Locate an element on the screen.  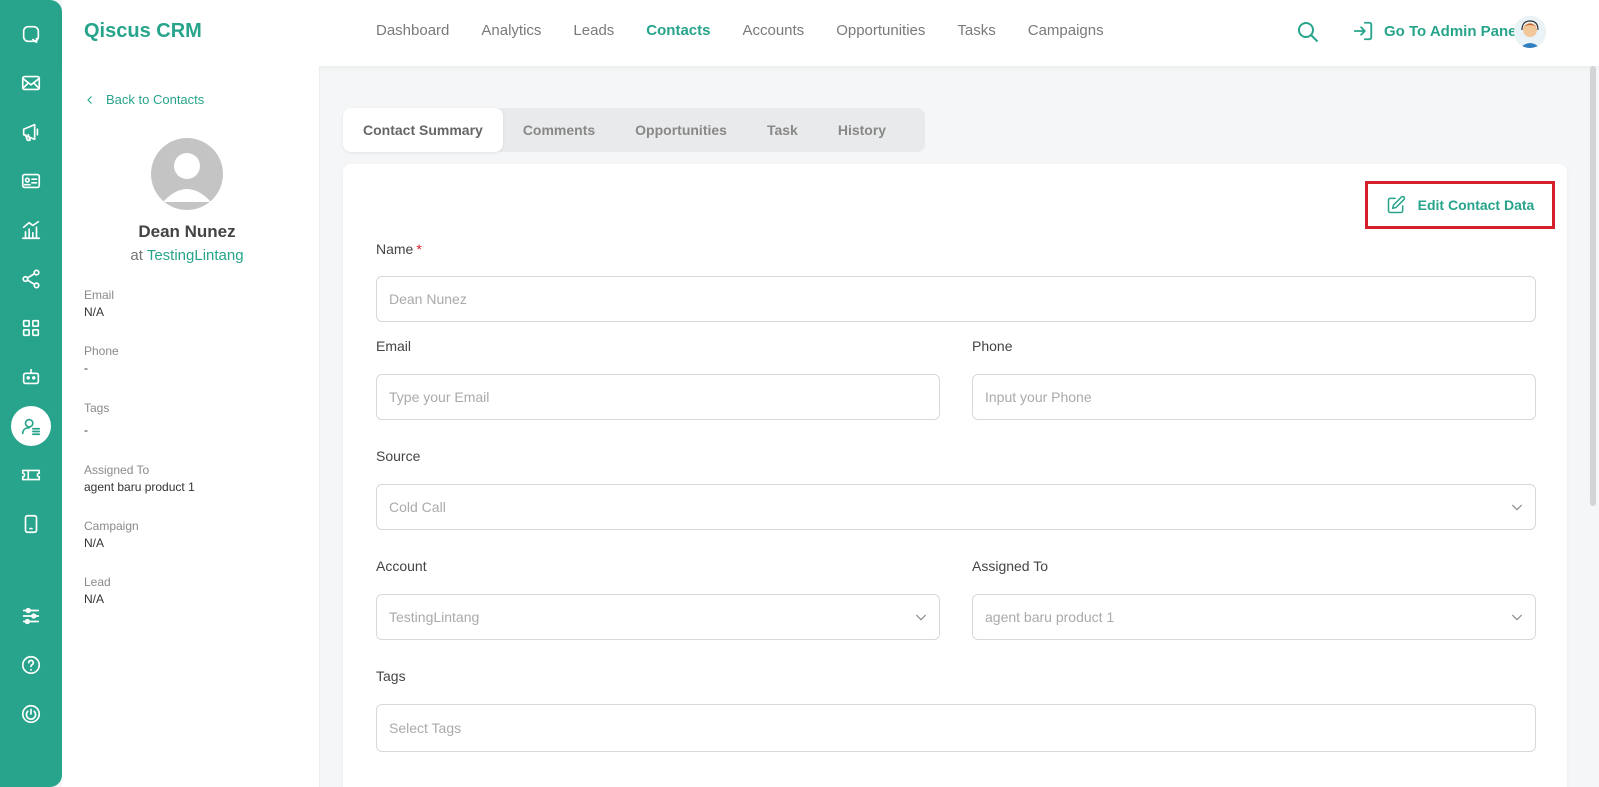
account-label: Account is located at coordinates (401, 566).